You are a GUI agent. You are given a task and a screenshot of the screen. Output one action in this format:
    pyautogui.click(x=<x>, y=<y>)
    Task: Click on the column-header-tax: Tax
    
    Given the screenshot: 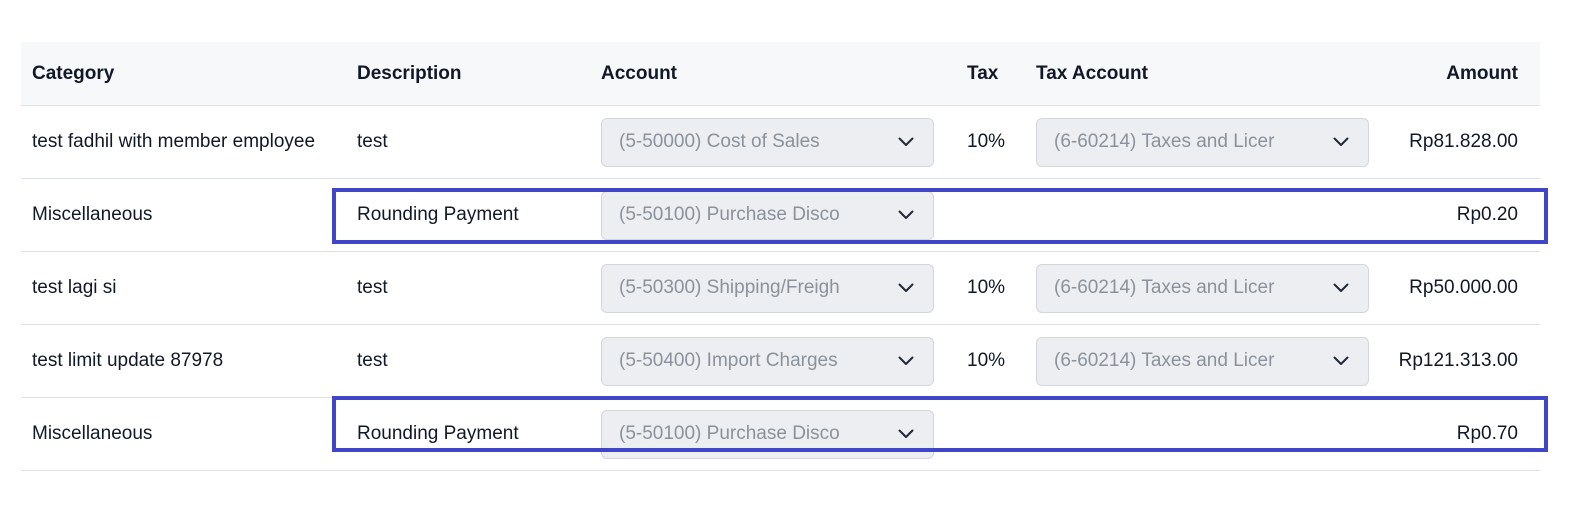 What is the action you would take?
    pyautogui.click(x=983, y=73)
    